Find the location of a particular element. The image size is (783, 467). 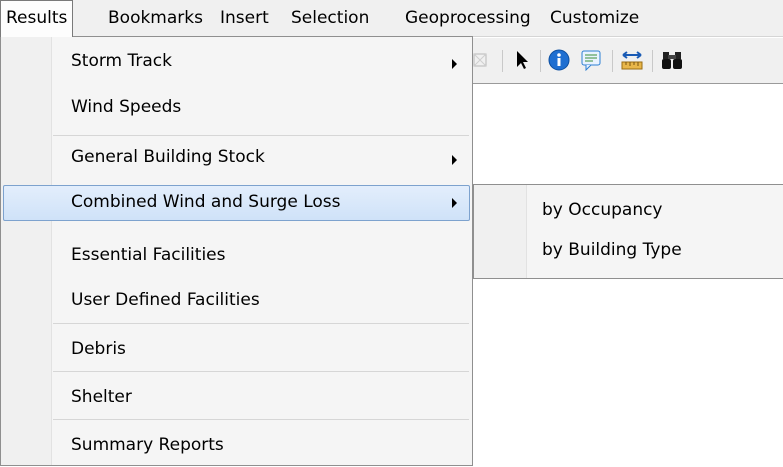

menu-bookmarks: Bookmarks is located at coordinates (155, 18).